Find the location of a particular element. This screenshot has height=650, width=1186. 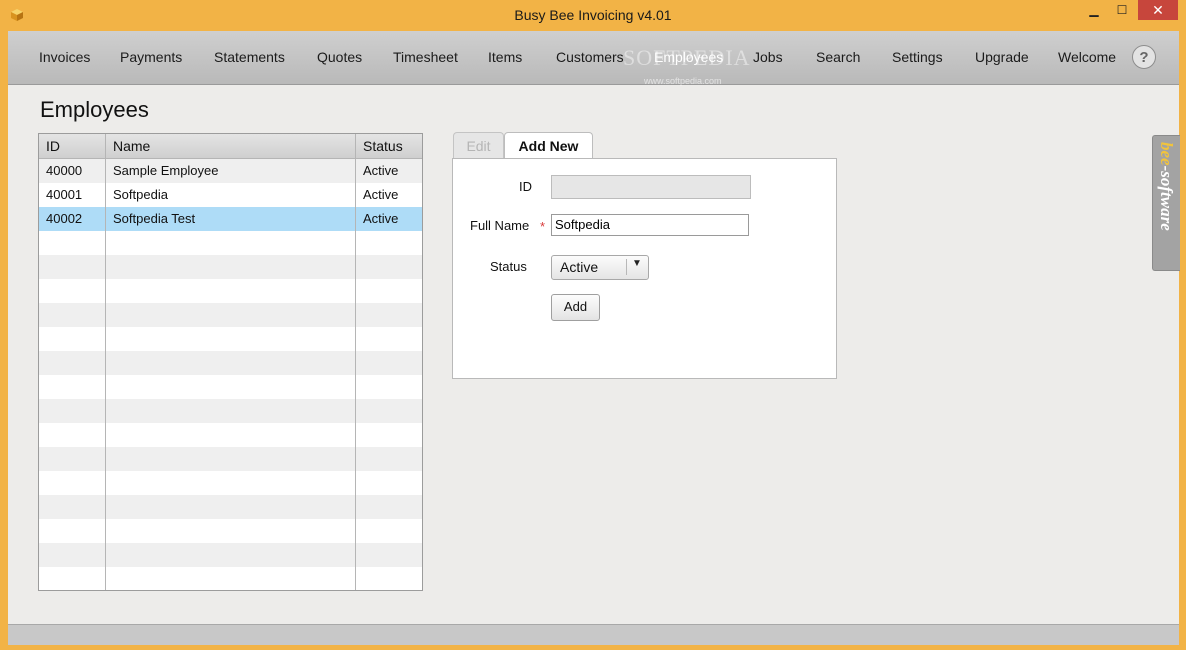

nav-upgrade: Upgrade is located at coordinates (1002, 57).